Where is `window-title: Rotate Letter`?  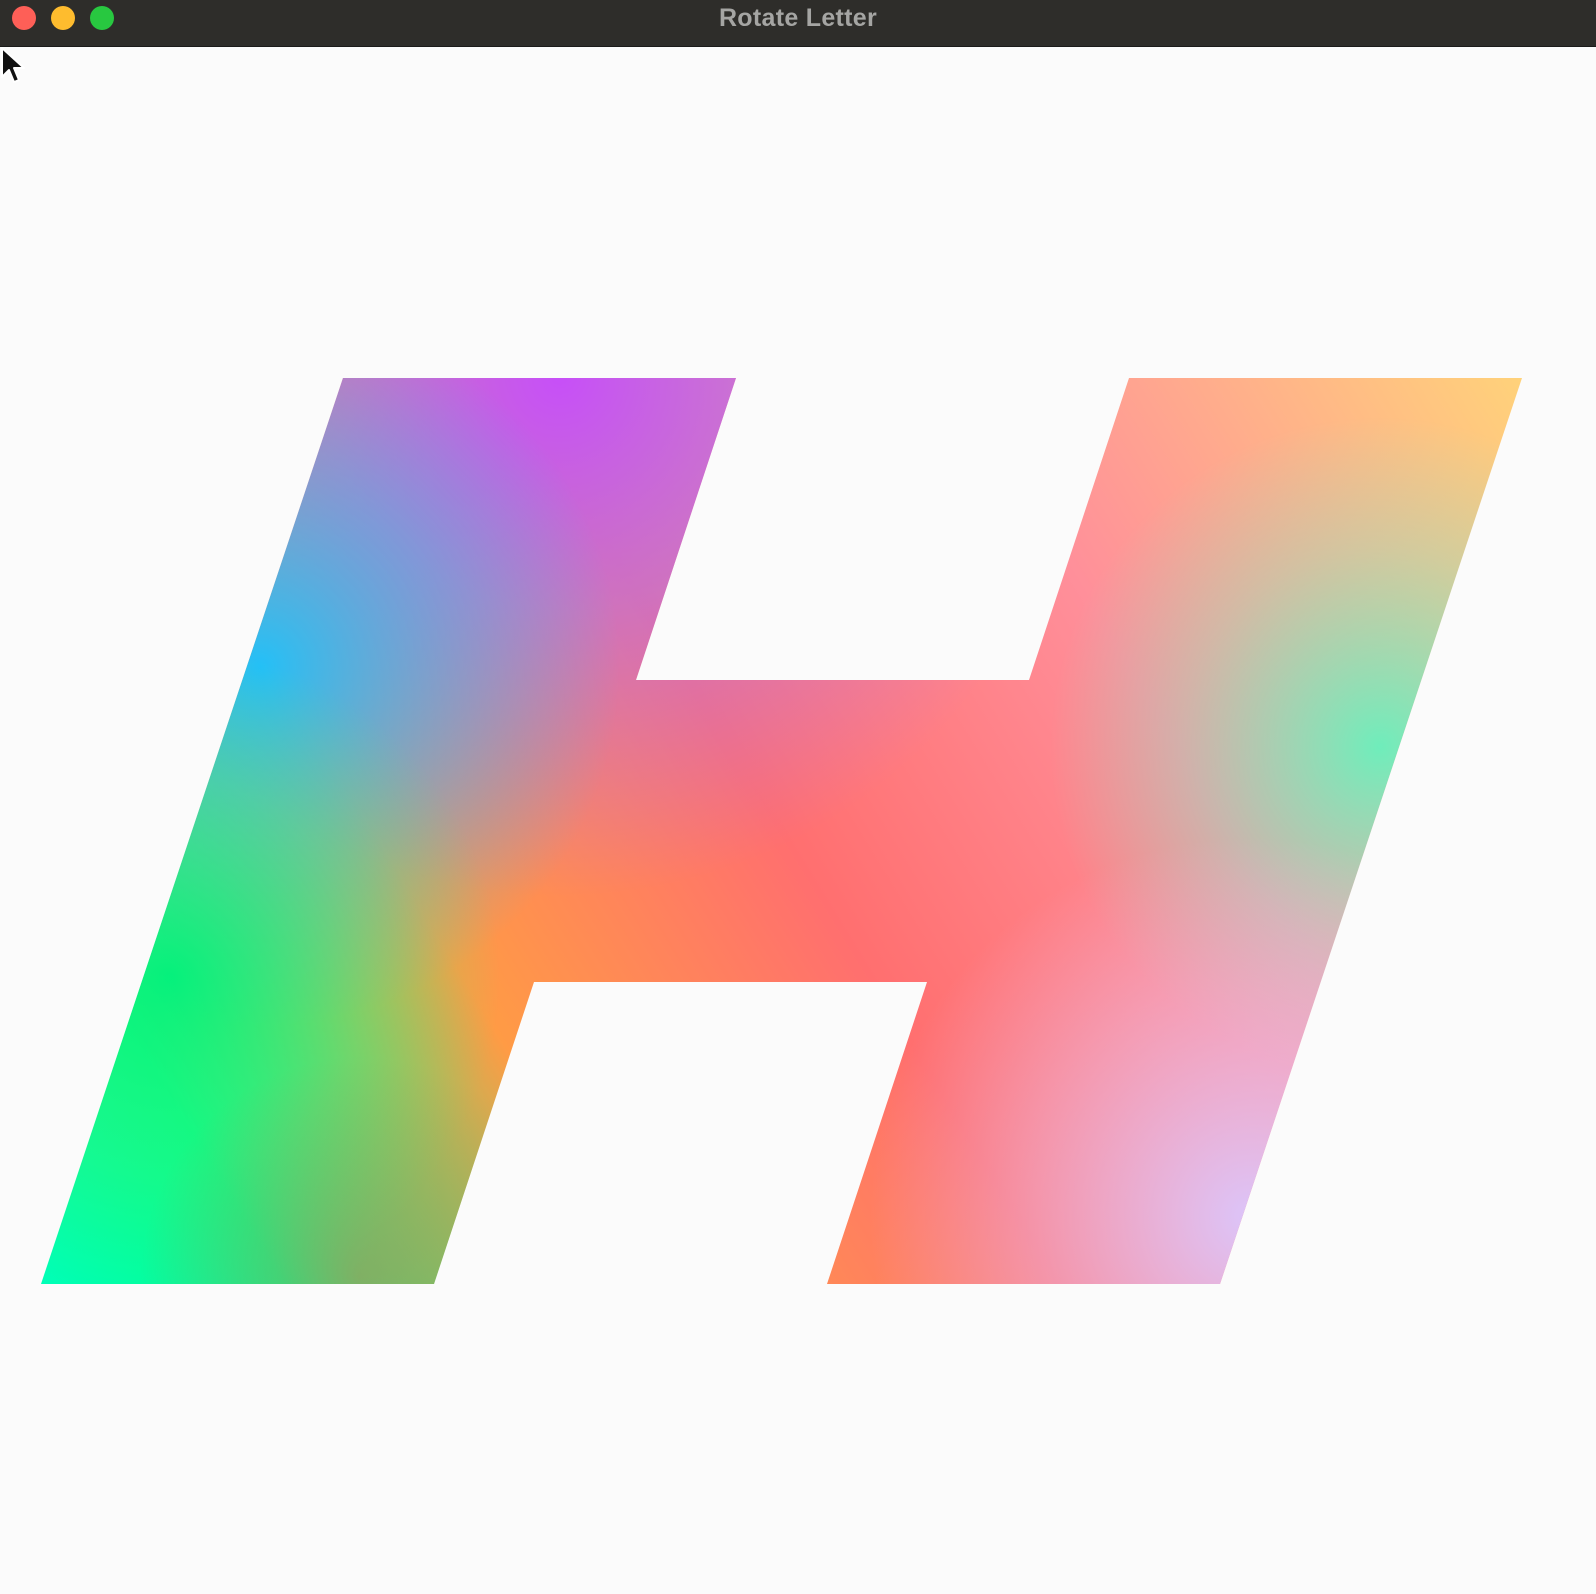 window-title: Rotate Letter is located at coordinates (798, 18).